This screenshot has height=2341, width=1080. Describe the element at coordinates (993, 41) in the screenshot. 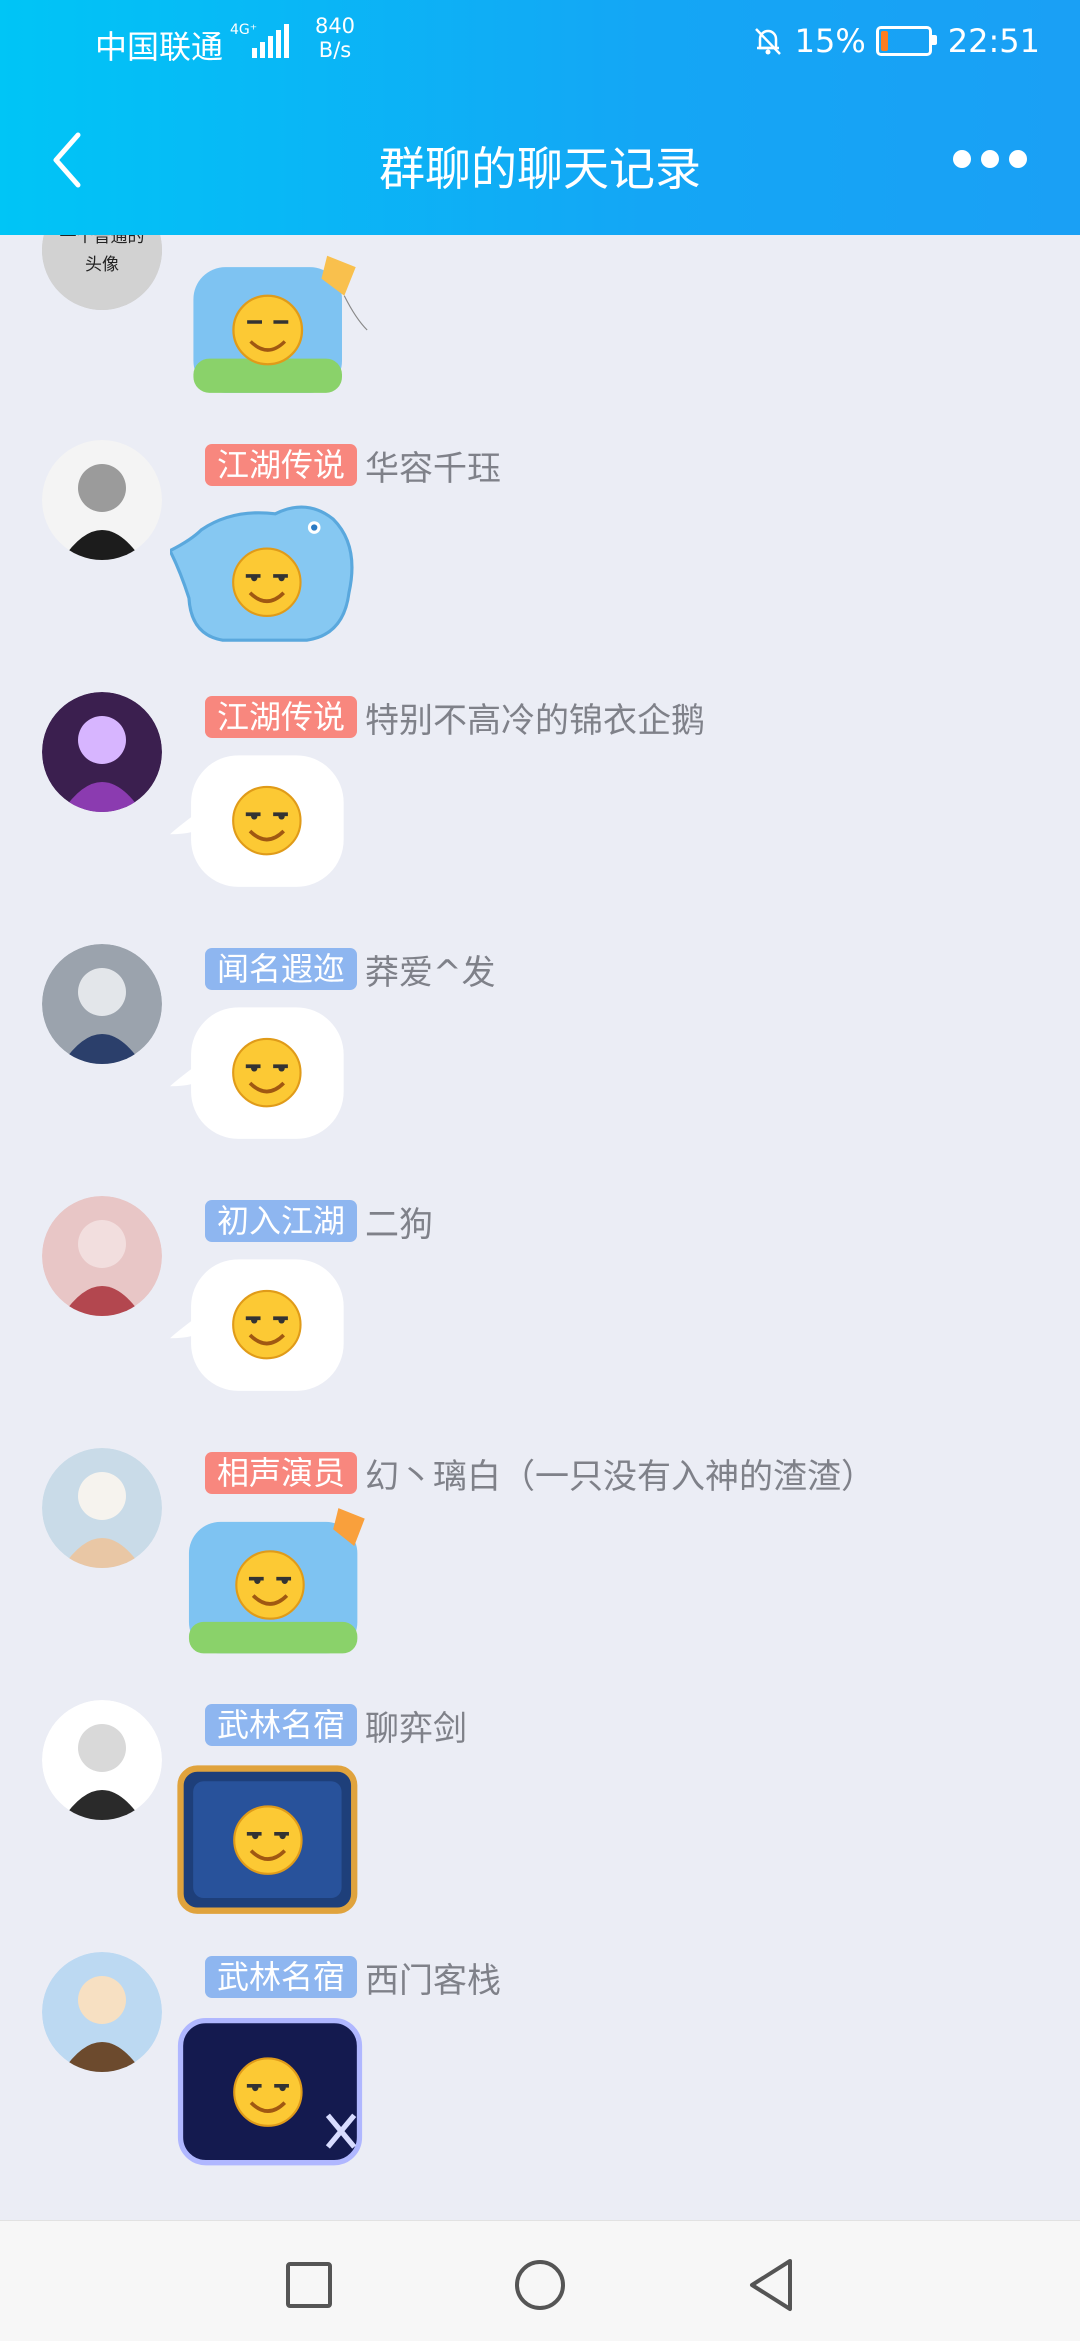

I see `clock: 22:51` at that location.